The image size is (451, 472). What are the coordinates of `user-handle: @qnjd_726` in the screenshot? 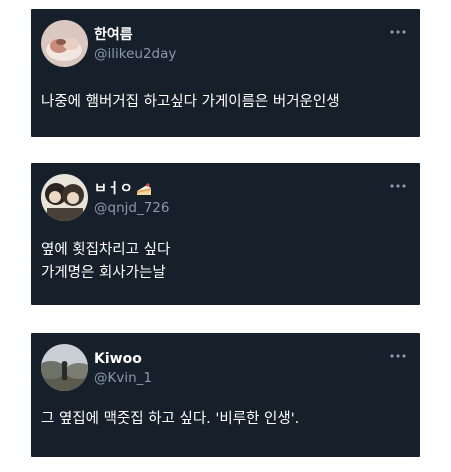 It's located at (131, 208).